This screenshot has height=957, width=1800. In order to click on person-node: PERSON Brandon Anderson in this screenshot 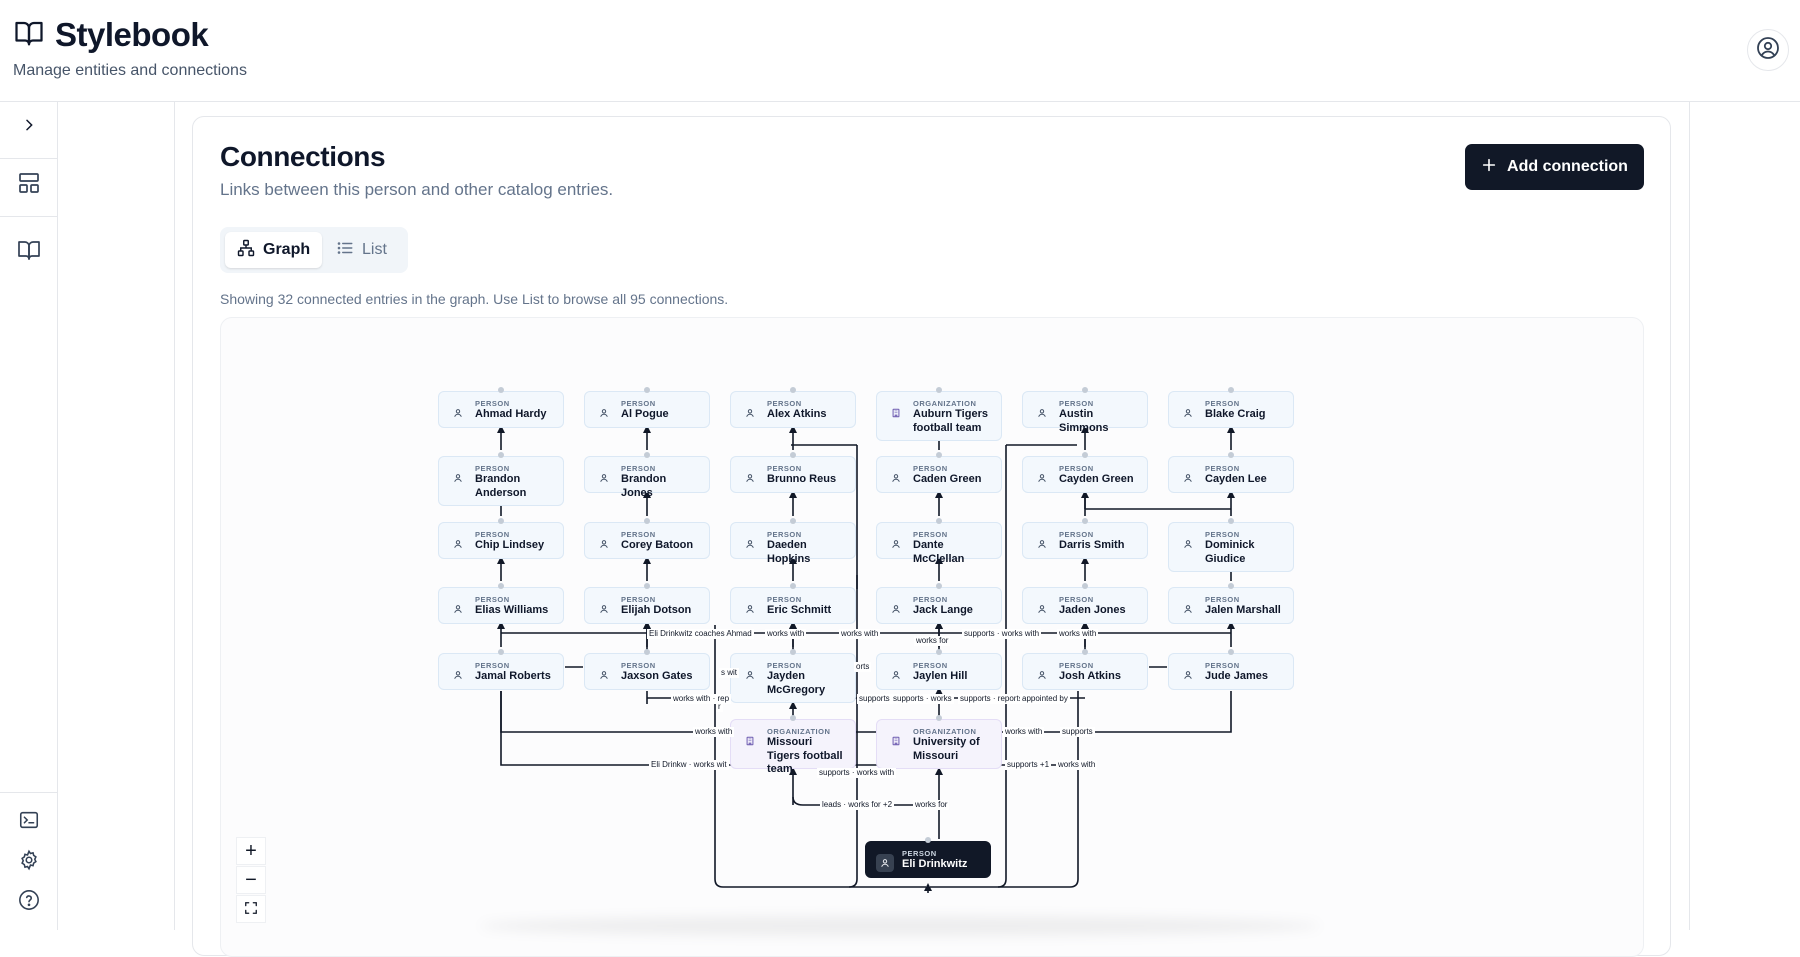, I will do `click(501, 481)`.